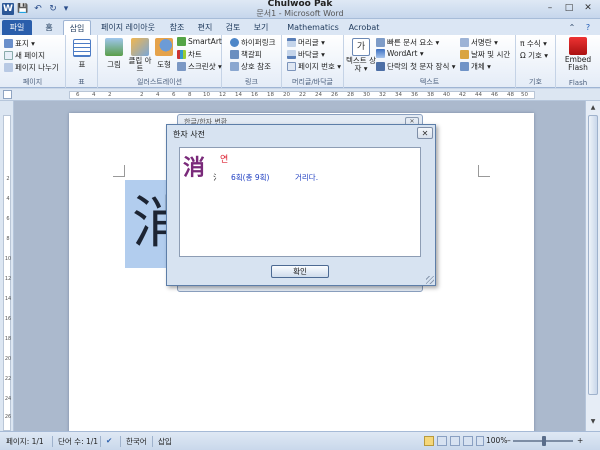 This screenshot has width=600, height=450. Describe the element at coordinates (300, 271) in the screenshot. I see `ok-button: 확인` at that location.